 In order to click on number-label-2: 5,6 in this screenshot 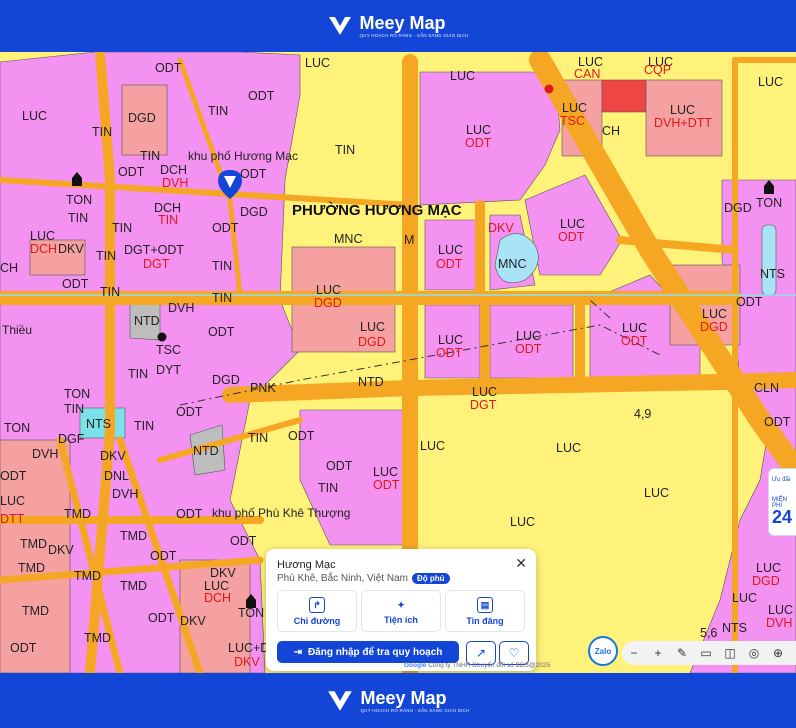, I will do `click(708, 633)`.